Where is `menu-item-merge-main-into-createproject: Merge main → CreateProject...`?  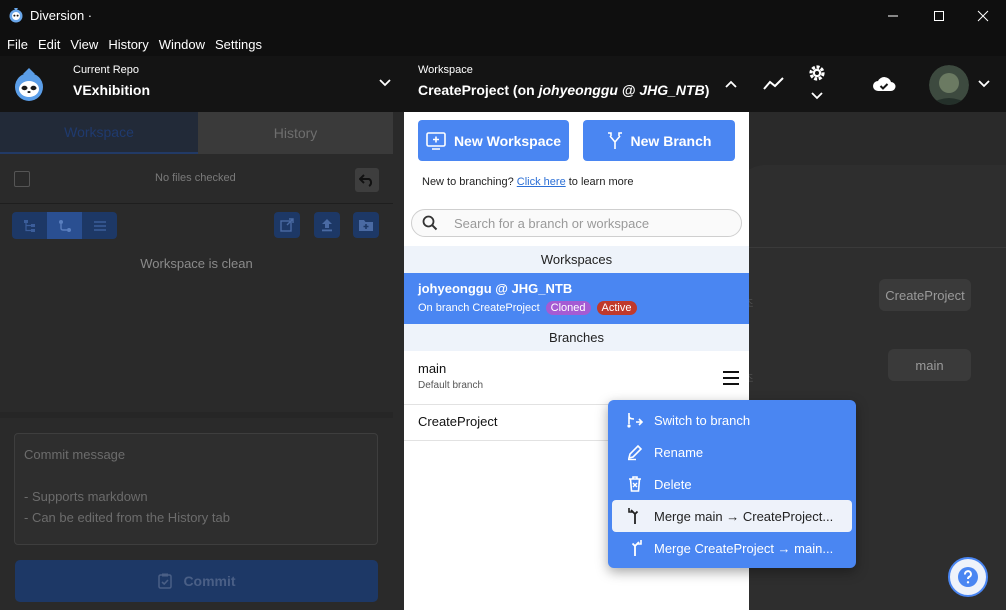
menu-item-merge-main-into-createproject: Merge main → CreateProject... is located at coordinates (732, 516).